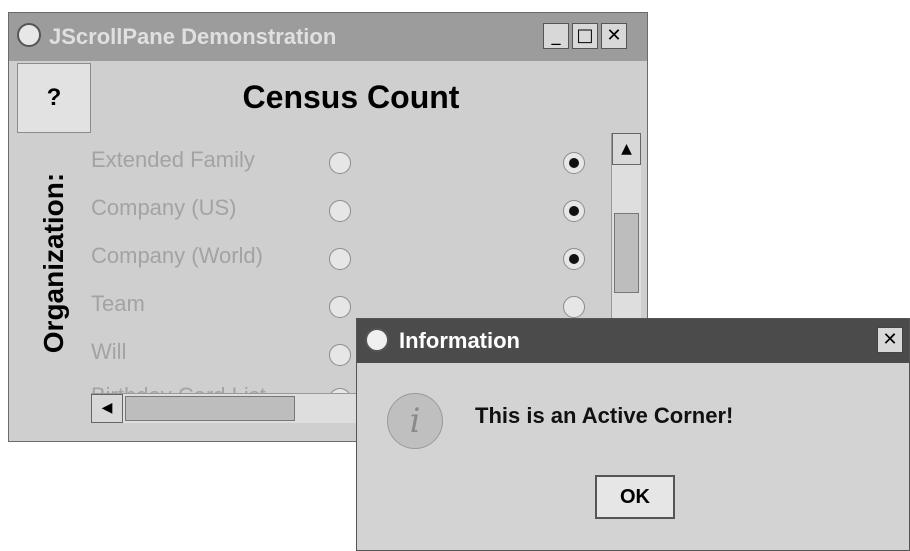 This screenshot has height=551, width=910. What do you see at coordinates (54, 98) in the screenshot?
I see `corner-help-button: ?` at bounding box center [54, 98].